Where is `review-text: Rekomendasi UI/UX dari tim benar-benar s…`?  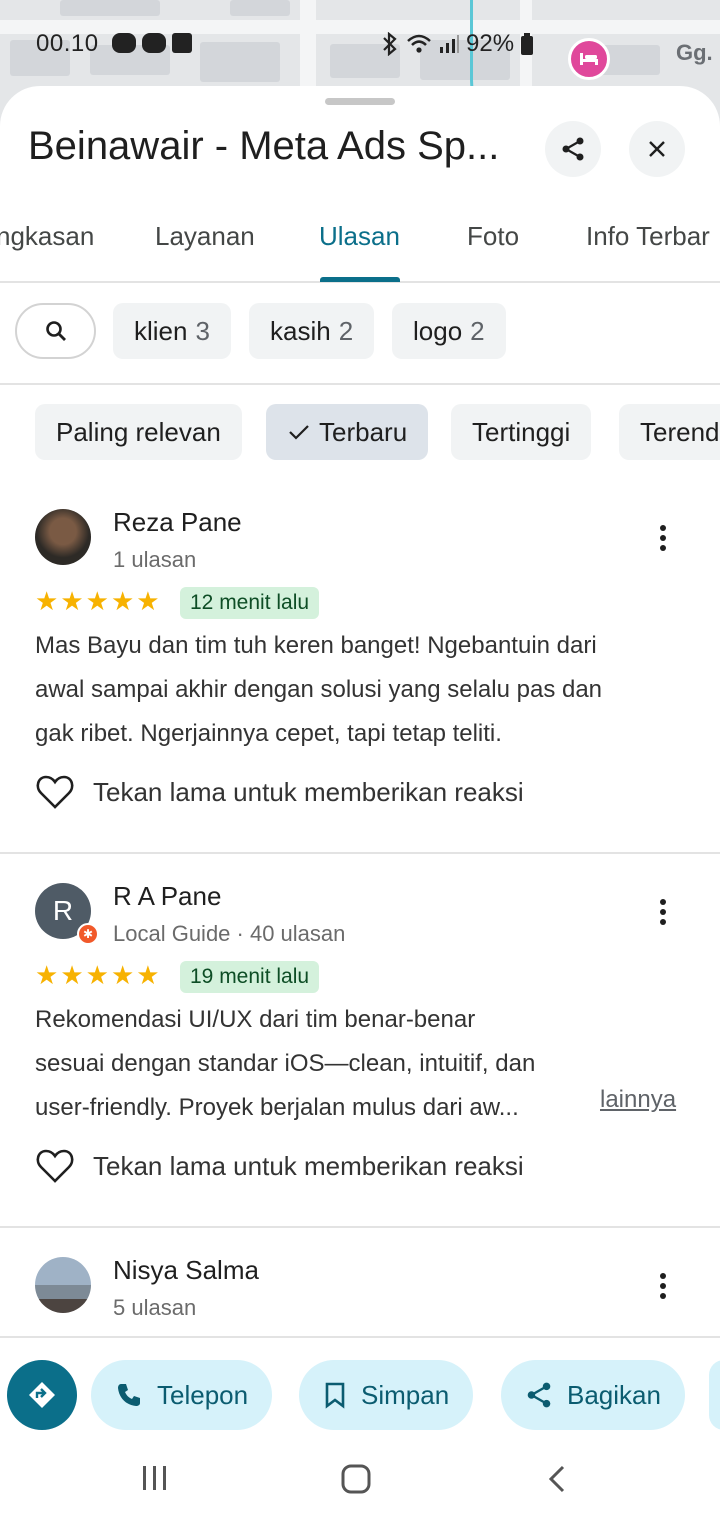
review-text: Rekomendasi UI/UX dari tim benar-benar s… is located at coordinates (365, 1064).